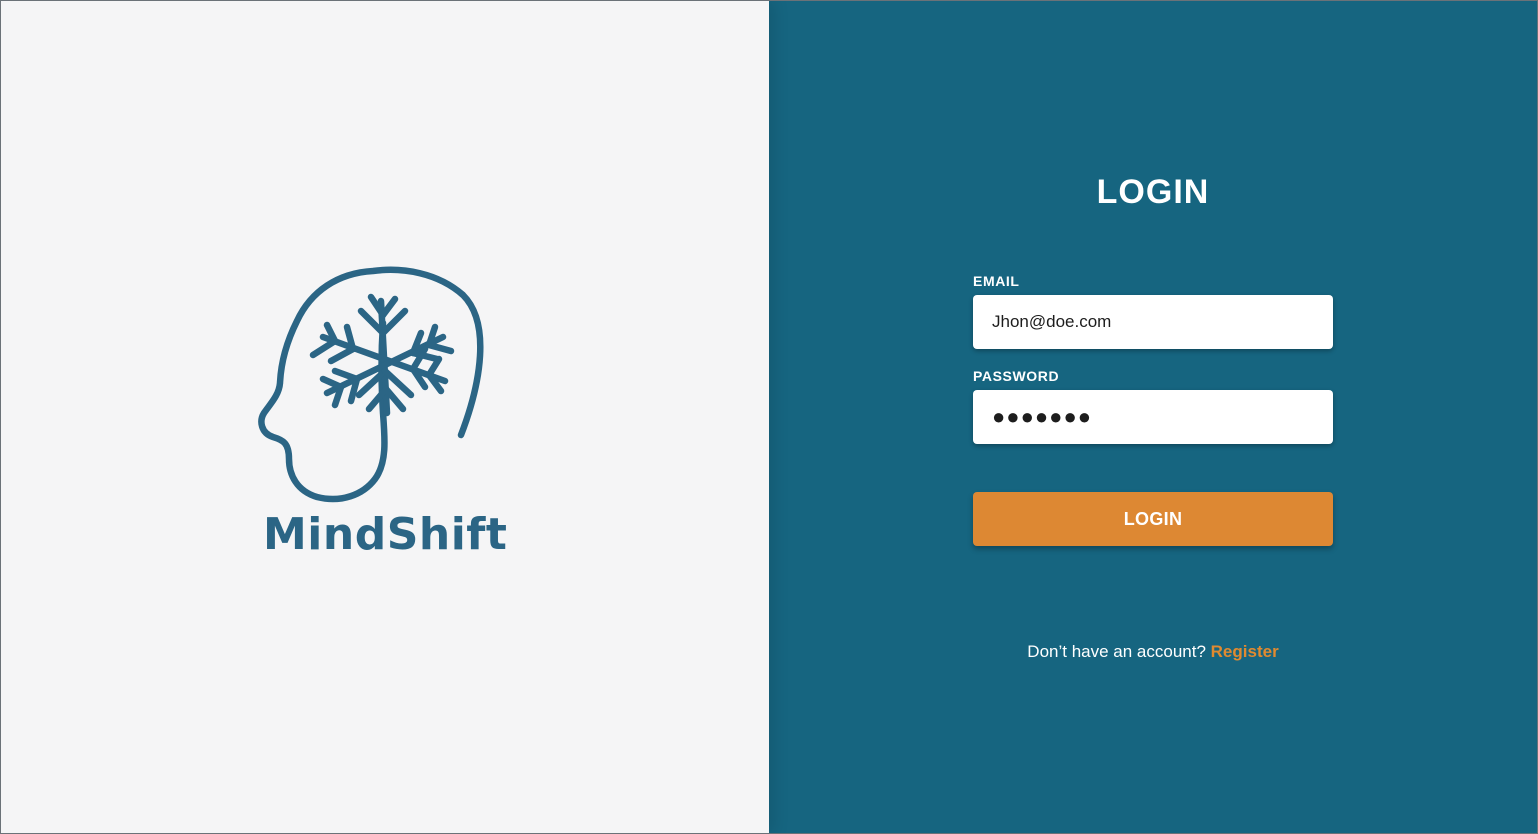 This screenshot has height=834, width=1538. What do you see at coordinates (1116, 651) in the screenshot?
I see `register-prompt: Don’t have an account?` at bounding box center [1116, 651].